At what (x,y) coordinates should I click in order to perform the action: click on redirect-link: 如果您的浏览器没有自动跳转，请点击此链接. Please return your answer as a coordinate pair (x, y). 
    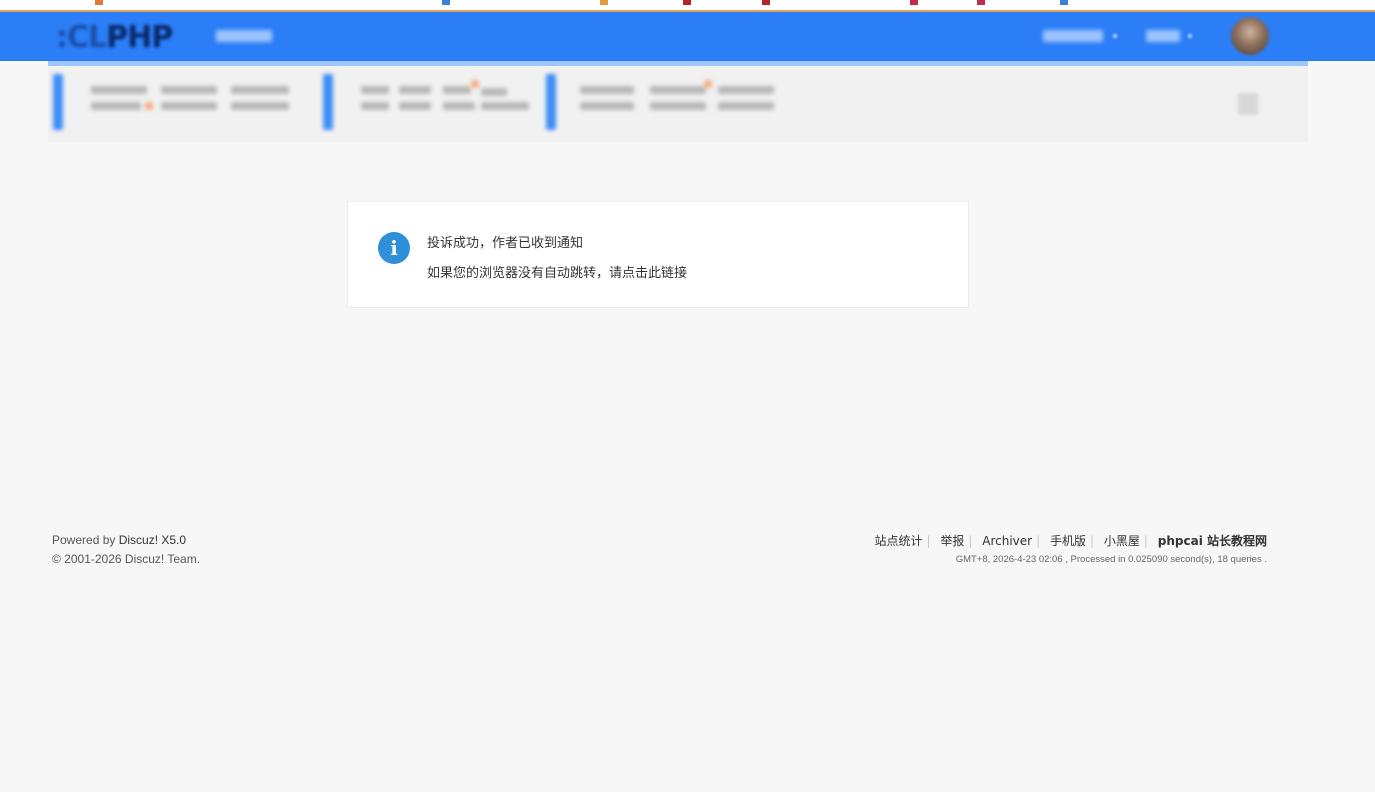
    Looking at the image, I should click on (557, 271).